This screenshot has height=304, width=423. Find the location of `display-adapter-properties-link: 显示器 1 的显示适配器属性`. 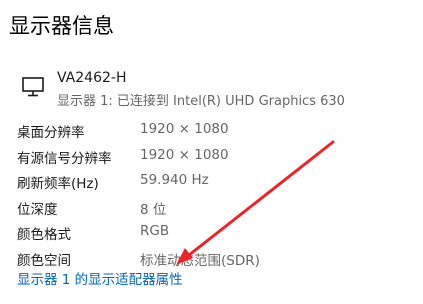

display-adapter-properties-link: 显示器 1 的显示适配器属性 is located at coordinates (100, 278).